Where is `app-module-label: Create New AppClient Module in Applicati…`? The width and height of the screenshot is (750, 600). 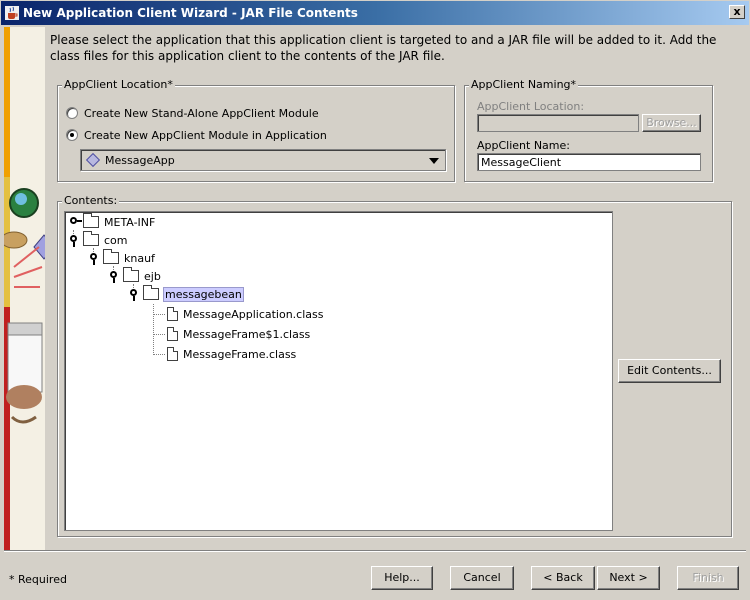 app-module-label: Create New AppClient Module in Applicati… is located at coordinates (205, 135).